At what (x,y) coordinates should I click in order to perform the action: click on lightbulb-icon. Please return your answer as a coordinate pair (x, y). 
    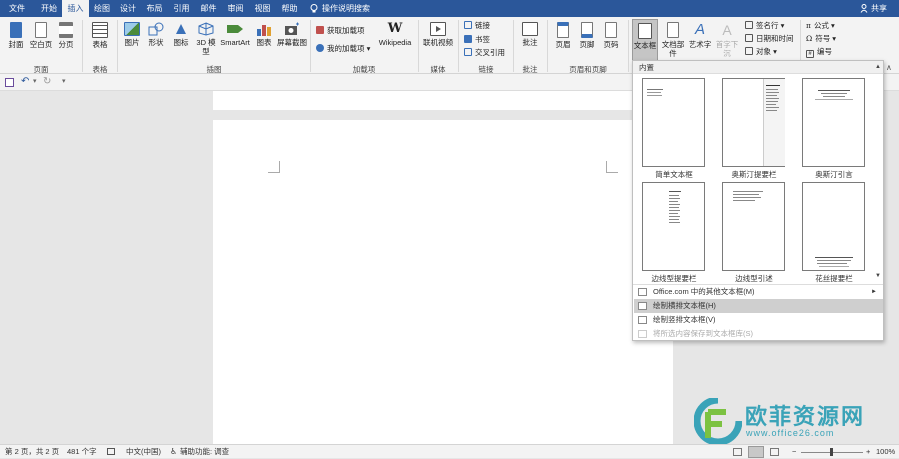
    Looking at the image, I should click on (314, 8).